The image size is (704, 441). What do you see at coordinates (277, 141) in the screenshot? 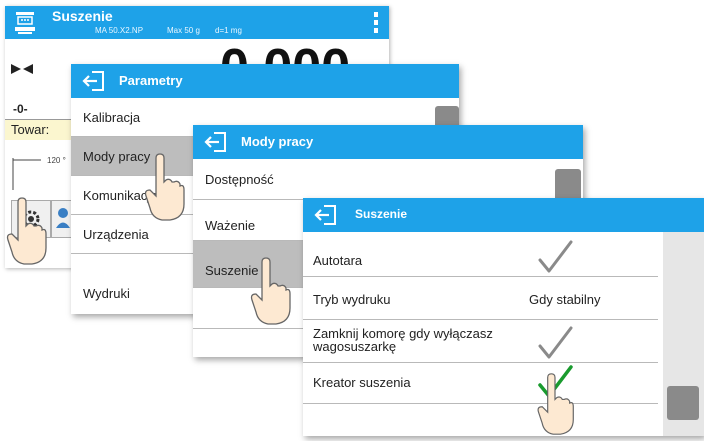
I see `mody-pracy-title: Mody pracy` at bounding box center [277, 141].